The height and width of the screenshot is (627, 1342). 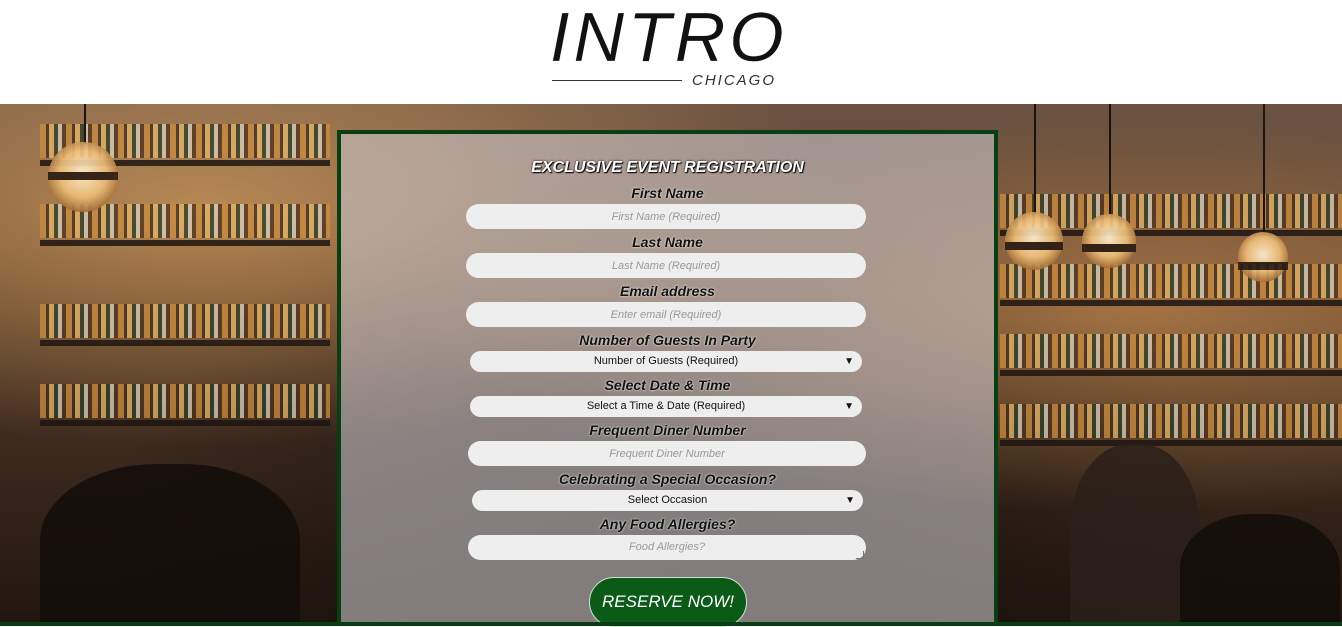 I want to click on logo-city: CHICAGO, so click(x=734, y=80).